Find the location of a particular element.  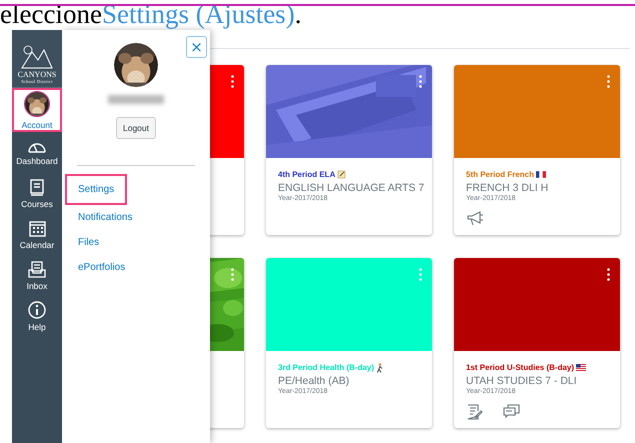

discussion-icon is located at coordinates (511, 411).